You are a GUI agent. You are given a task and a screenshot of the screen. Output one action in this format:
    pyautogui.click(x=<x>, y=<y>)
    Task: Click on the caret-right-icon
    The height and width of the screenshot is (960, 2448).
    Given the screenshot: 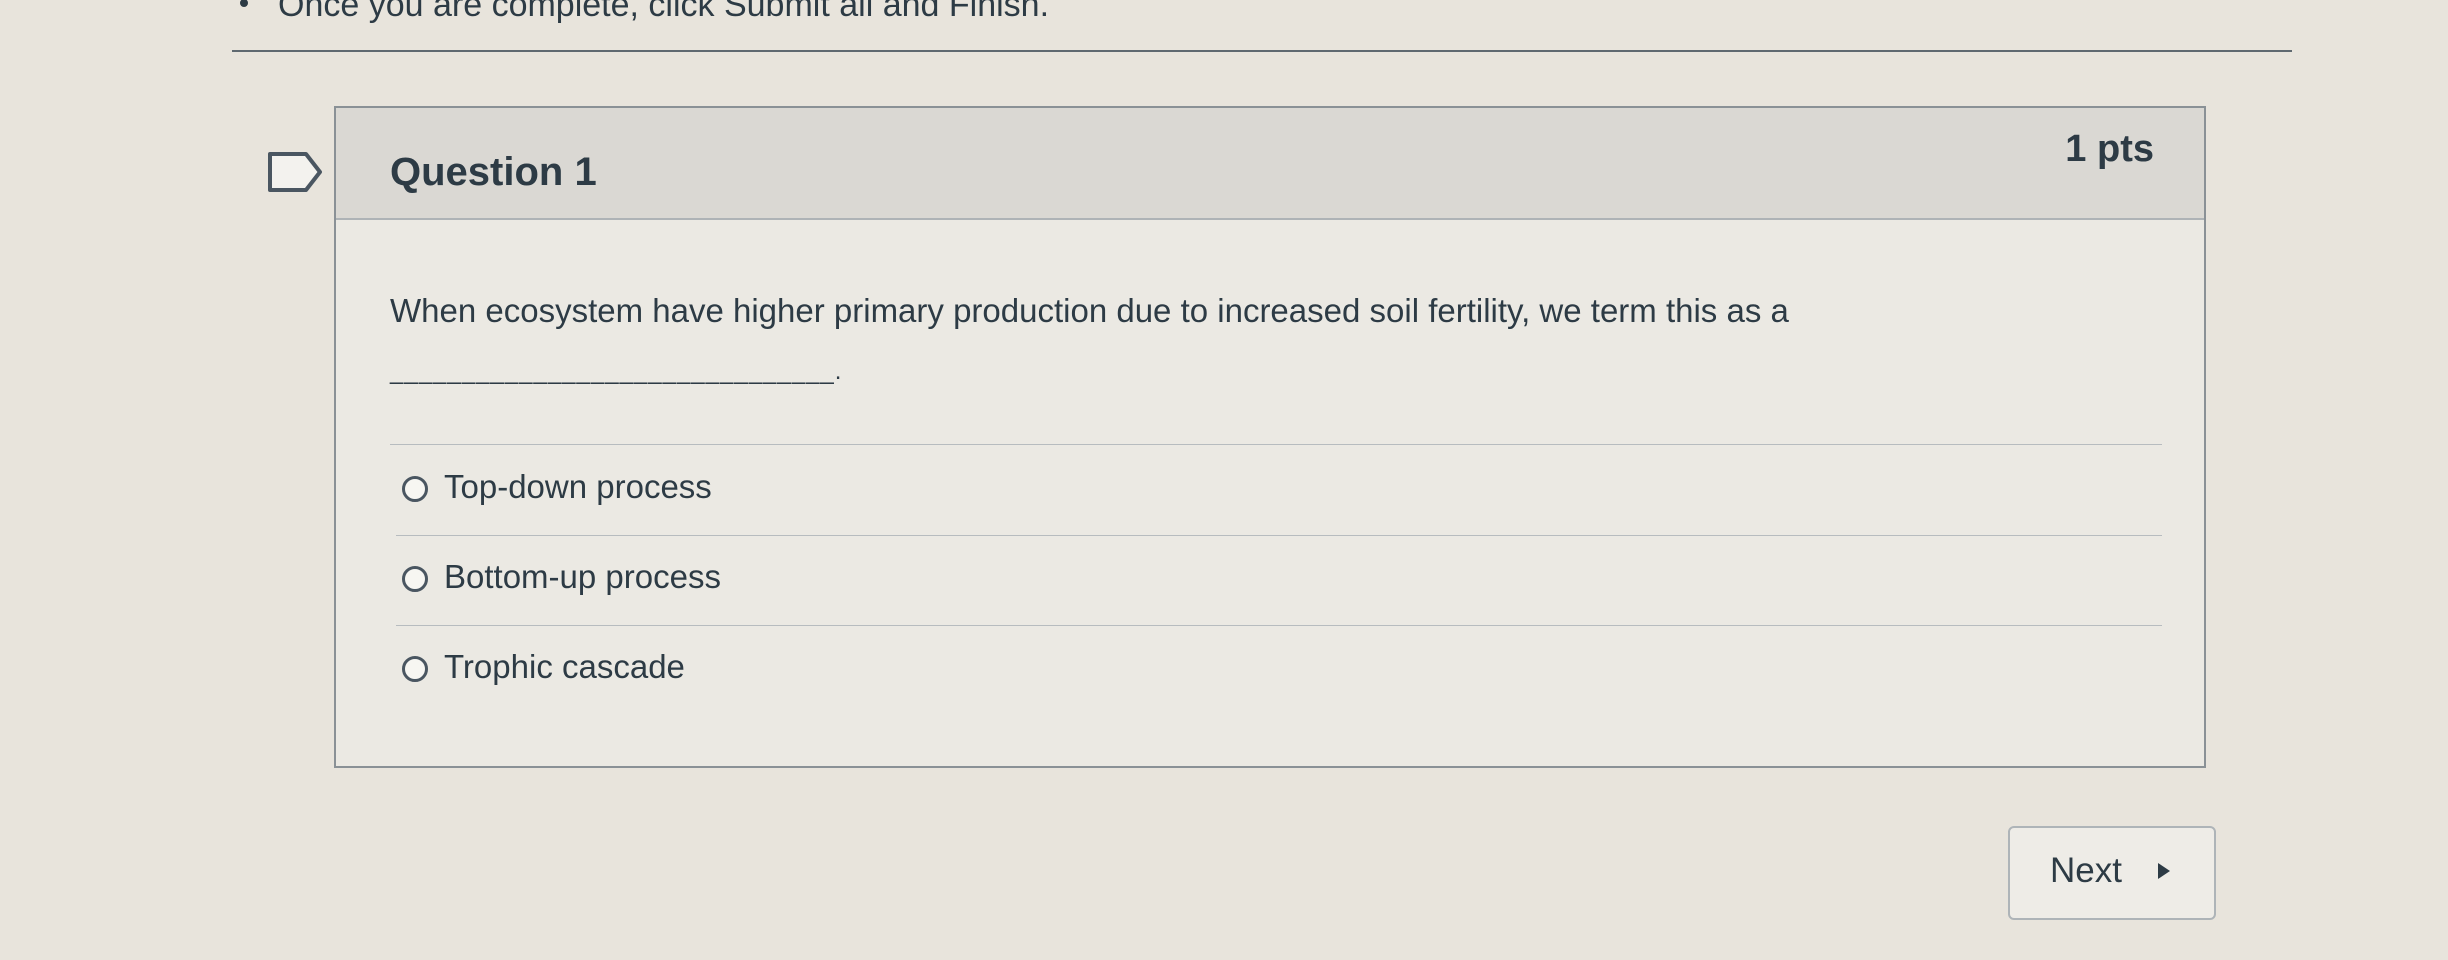 What is the action you would take?
    pyautogui.click(x=2164, y=871)
    